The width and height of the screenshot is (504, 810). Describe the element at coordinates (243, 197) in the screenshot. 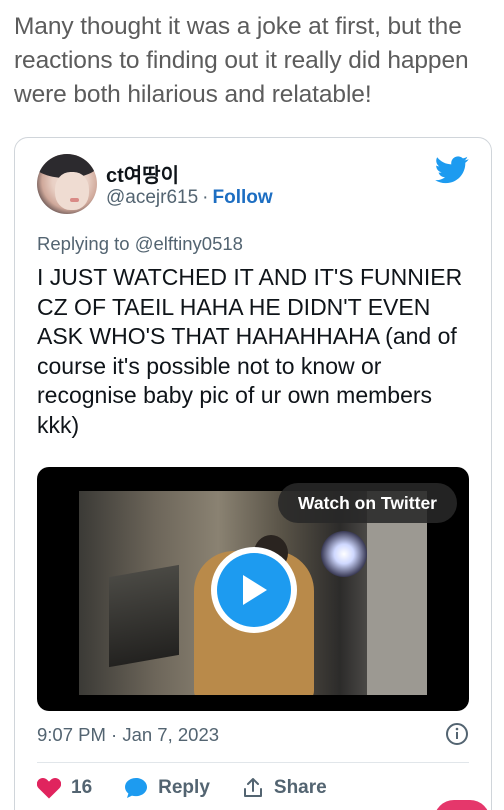

I see `follow-link: Follow` at that location.